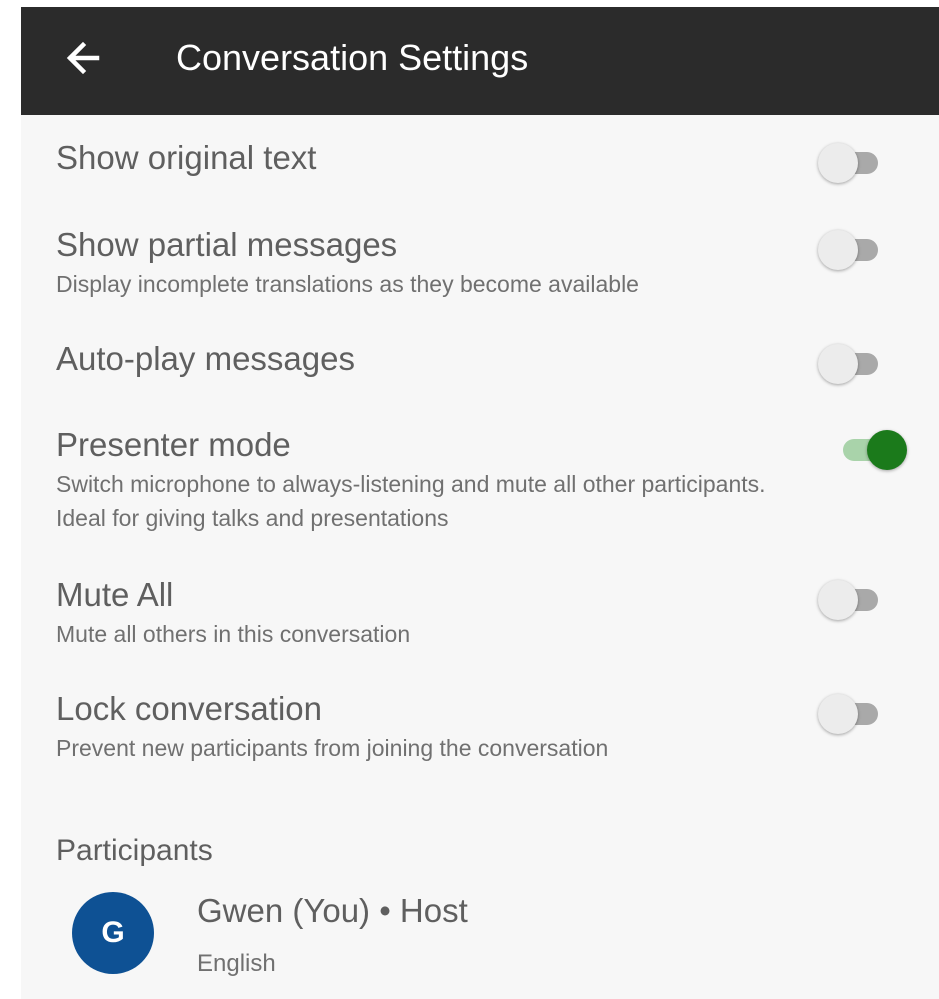 The image size is (939, 999). I want to click on participant-language: English, so click(236, 963).